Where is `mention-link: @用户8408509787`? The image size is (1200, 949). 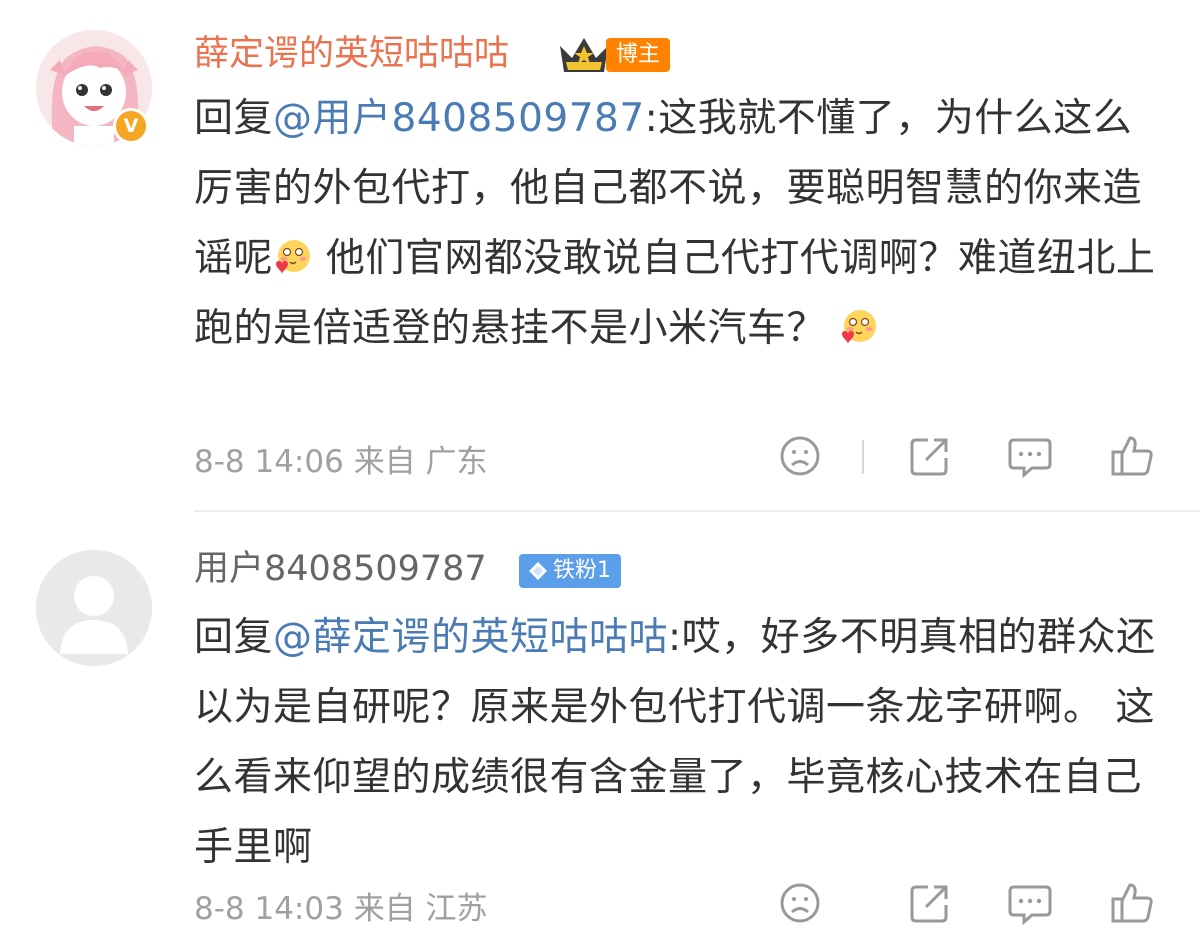
mention-link: @用户8408509787 is located at coordinates (459, 118).